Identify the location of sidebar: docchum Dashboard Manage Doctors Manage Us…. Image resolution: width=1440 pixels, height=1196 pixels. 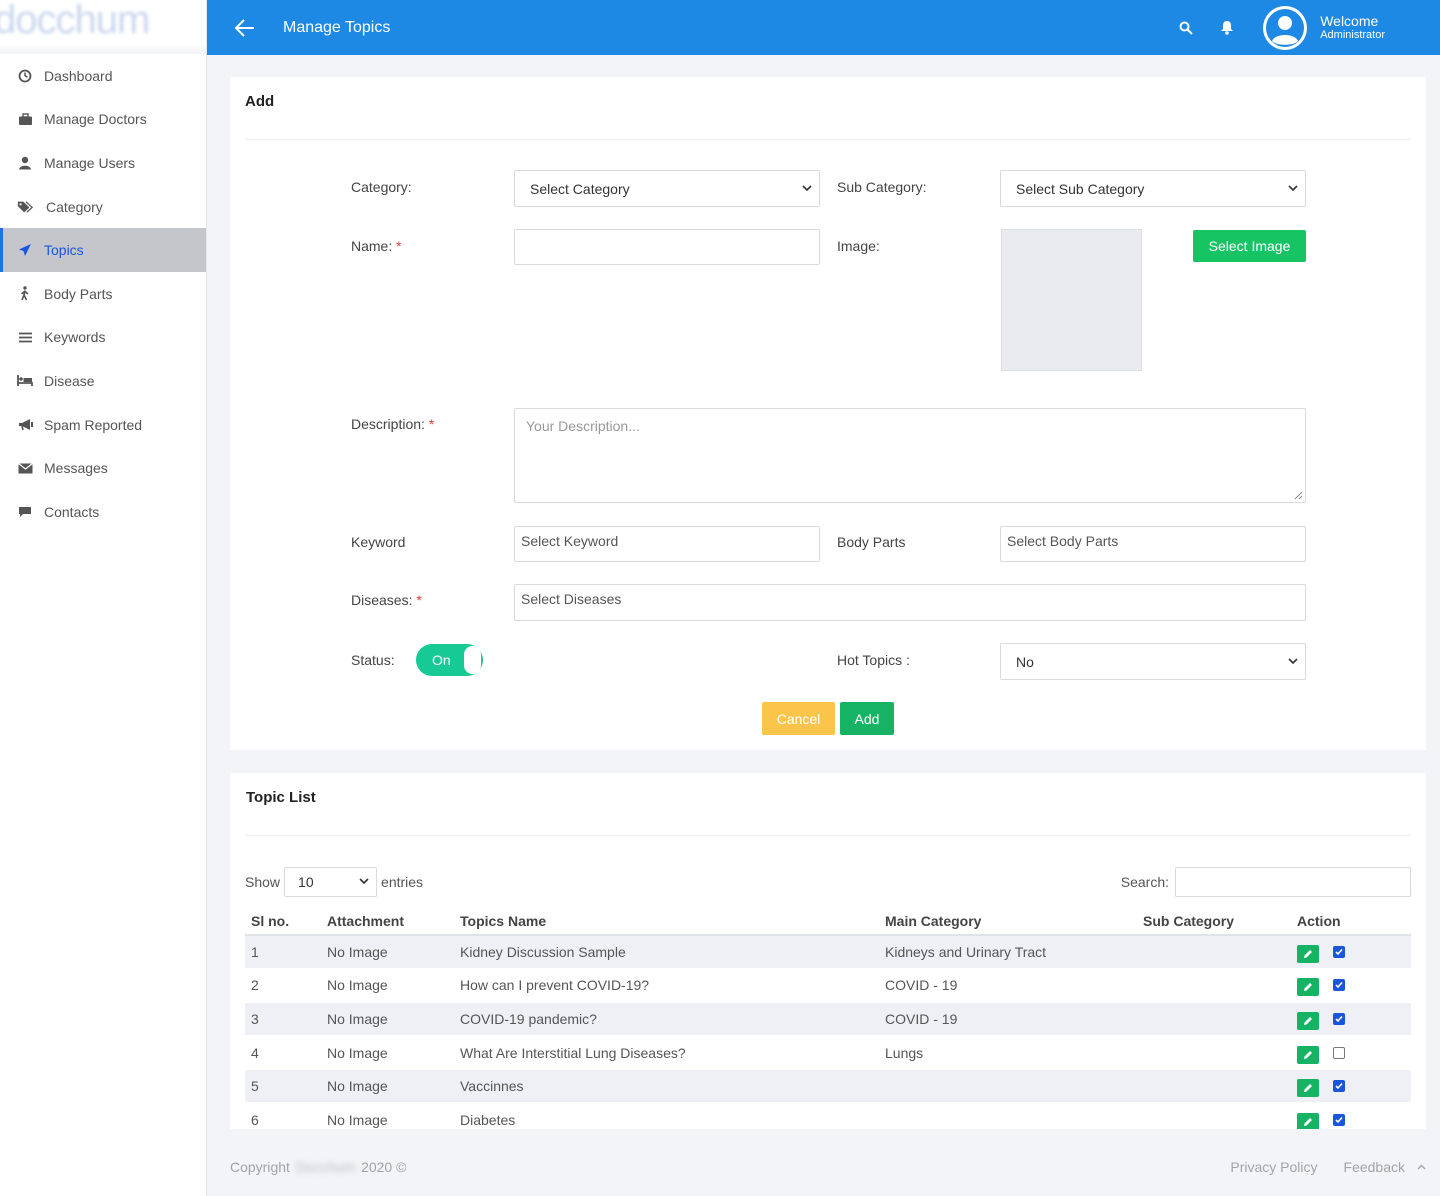
(103, 598).